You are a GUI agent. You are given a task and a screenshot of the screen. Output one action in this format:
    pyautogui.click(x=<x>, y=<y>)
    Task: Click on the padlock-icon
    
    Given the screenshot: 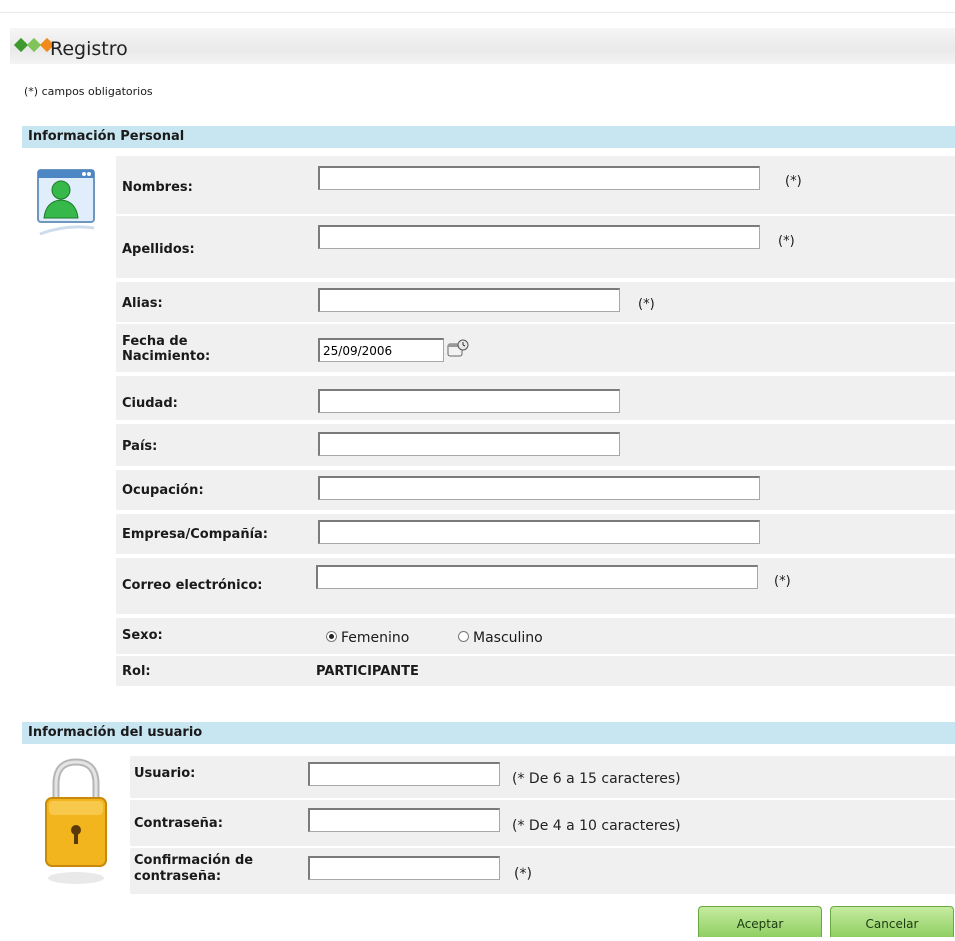 What is the action you would take?
    pyautogui.click(x=76, y=822)
    